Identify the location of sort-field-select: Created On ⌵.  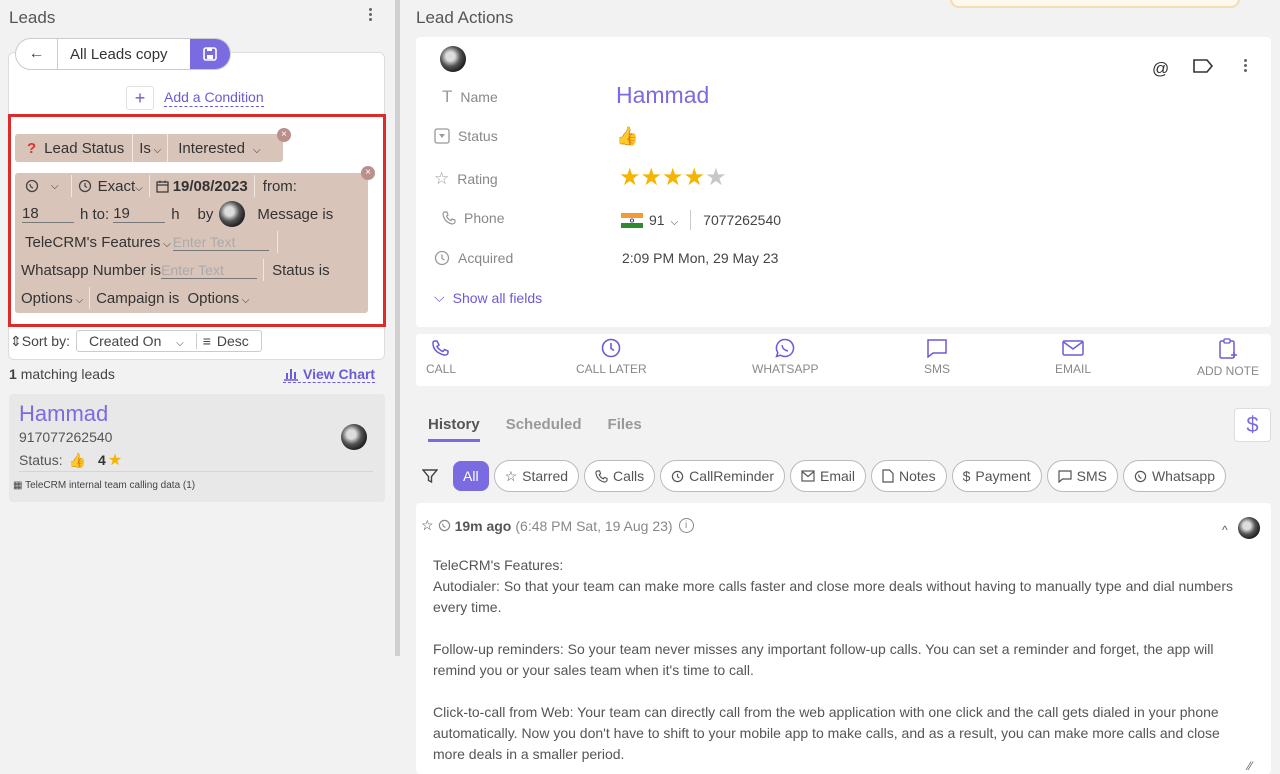
(137, 341).